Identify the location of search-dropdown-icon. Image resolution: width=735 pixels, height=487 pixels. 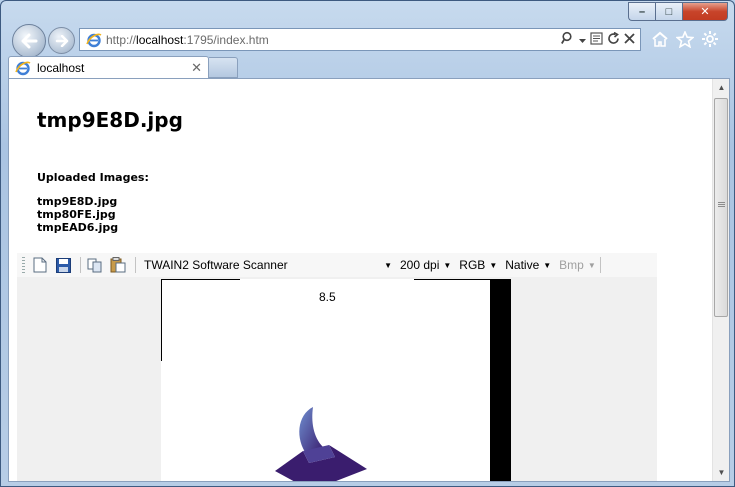
(582, 40).